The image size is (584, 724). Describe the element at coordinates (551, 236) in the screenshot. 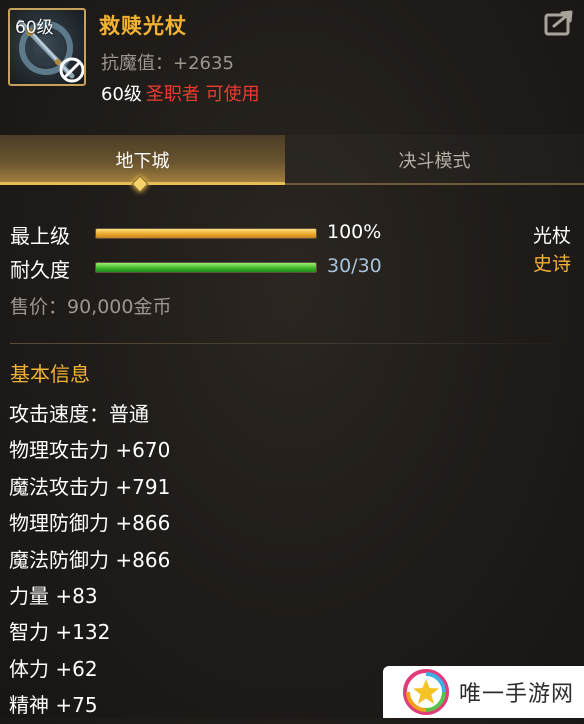

I see `weapon-type: 光杖` at that location.